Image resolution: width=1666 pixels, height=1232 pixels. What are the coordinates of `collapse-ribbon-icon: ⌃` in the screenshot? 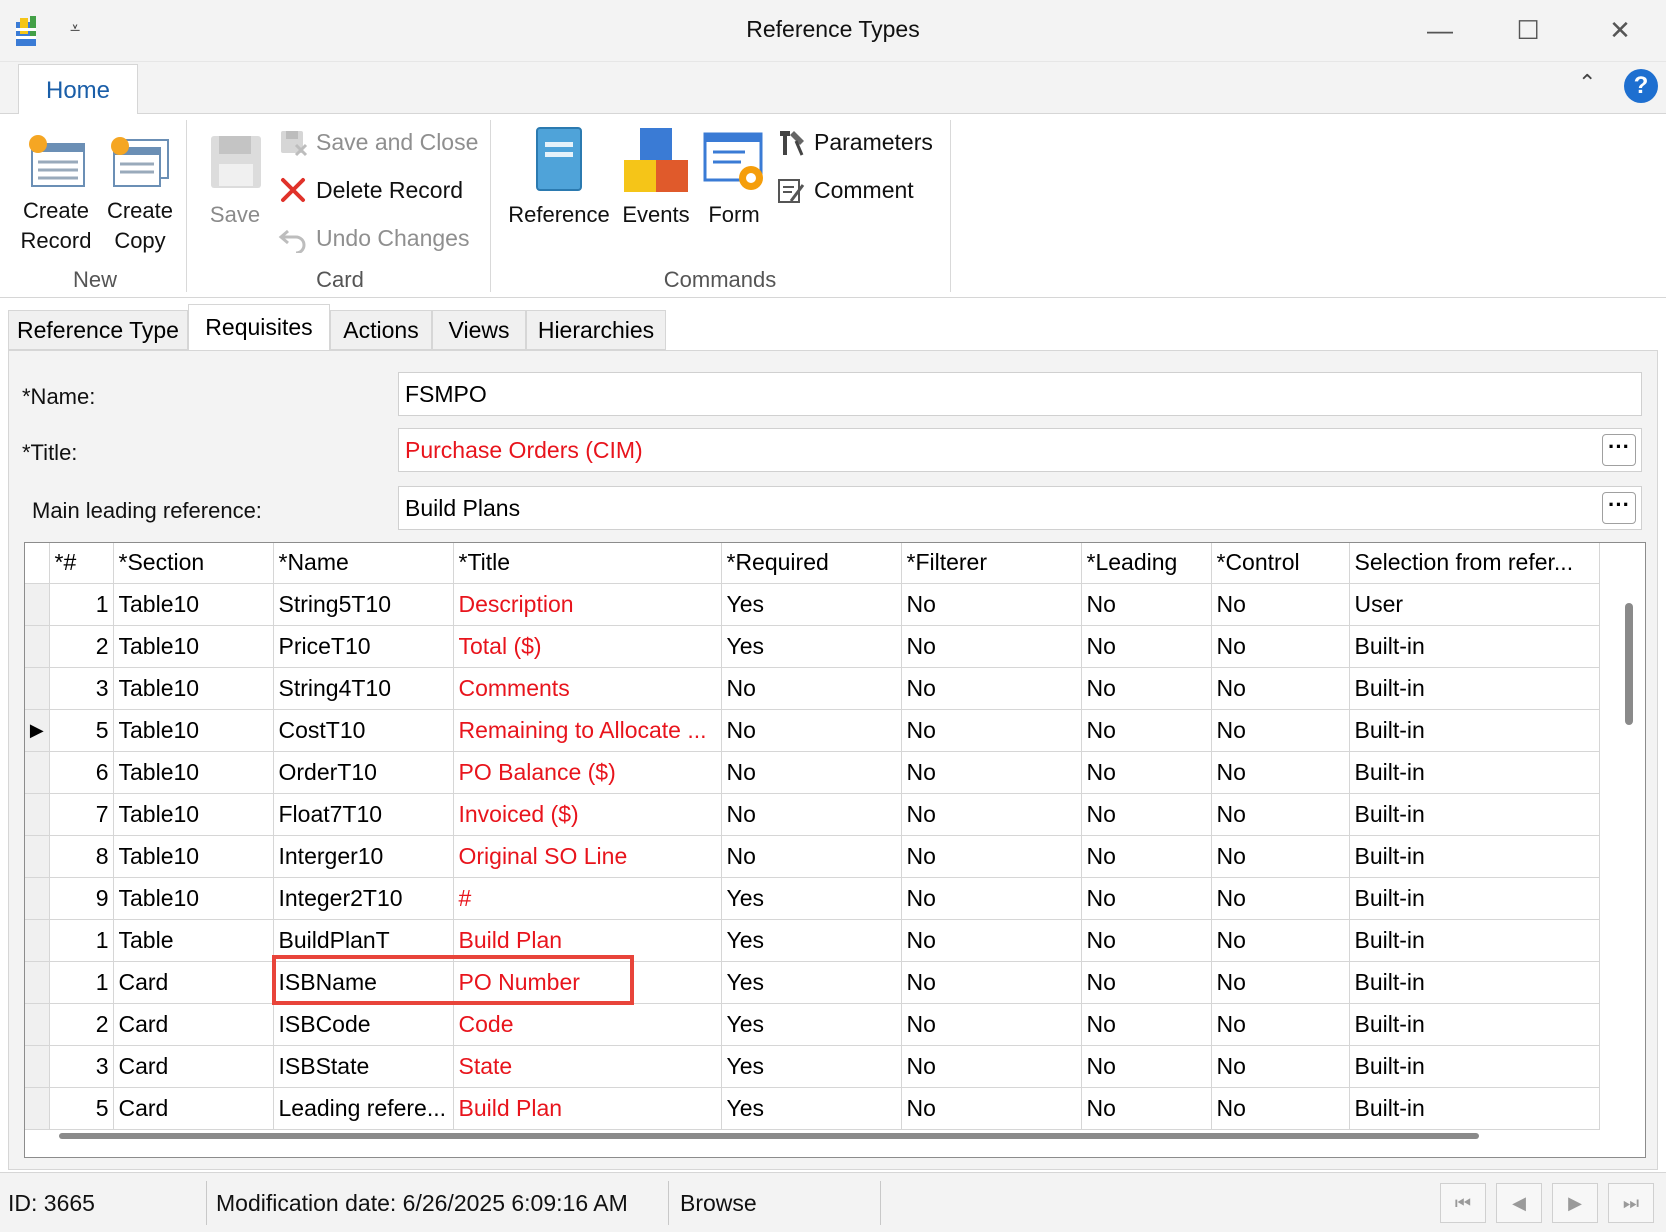 It's located at (1587, 83).